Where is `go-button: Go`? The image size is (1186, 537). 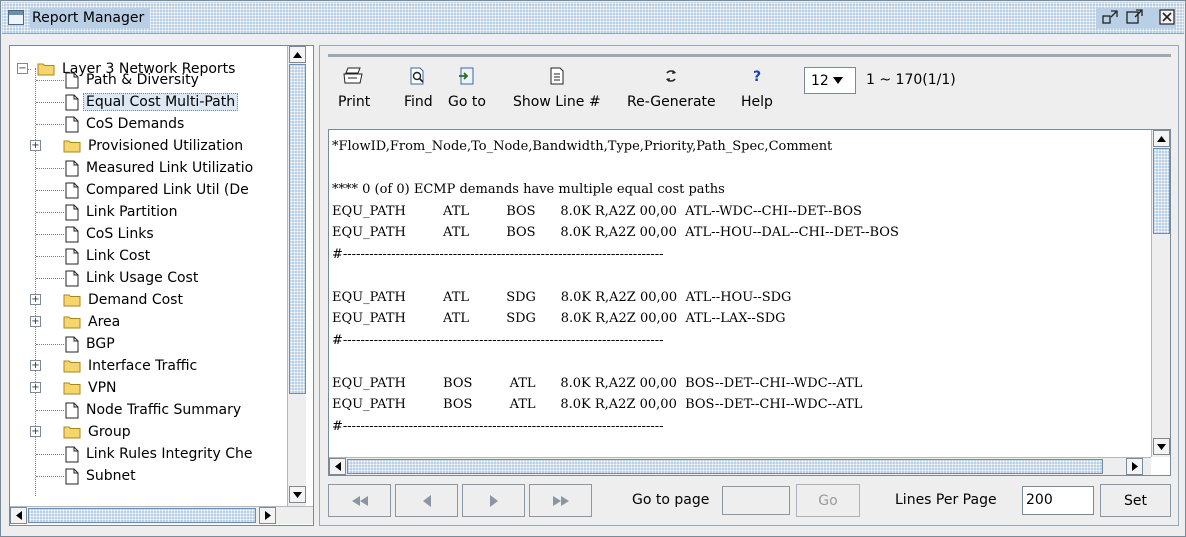 go-button: Go is located at coordinates (828, 500).